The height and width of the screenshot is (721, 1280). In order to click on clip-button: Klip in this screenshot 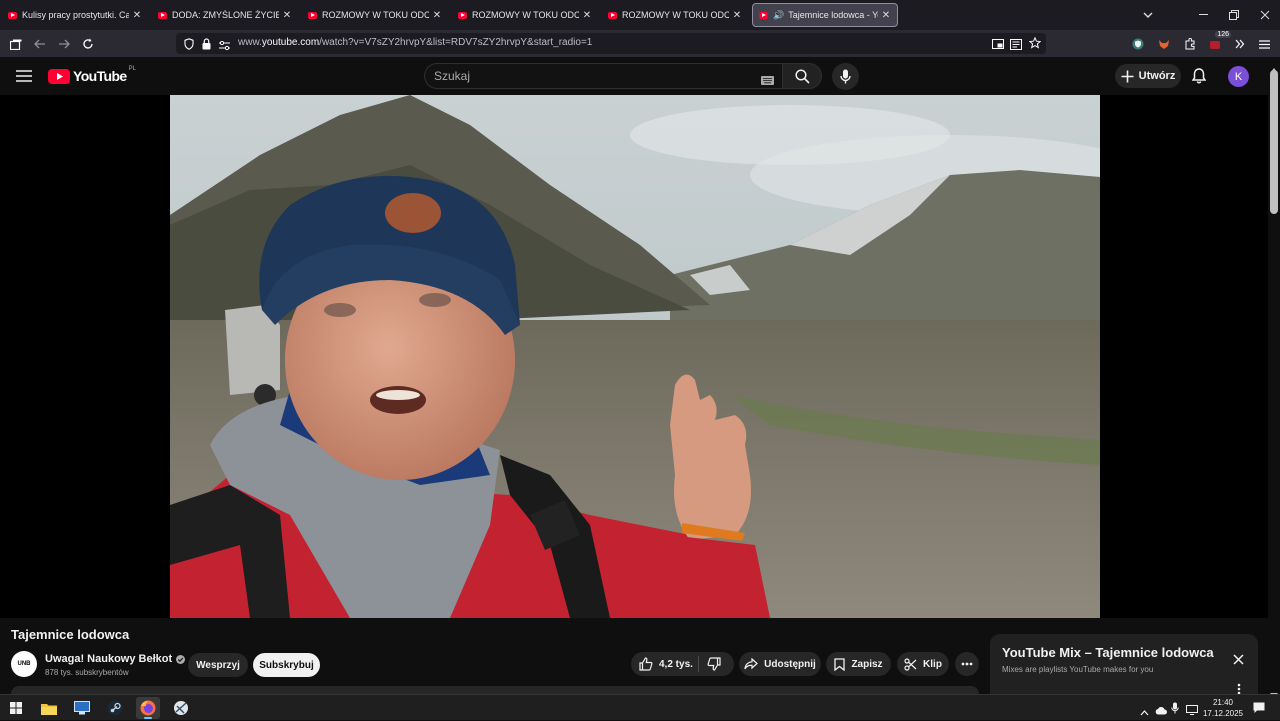, I will do `click(923, 664)`.